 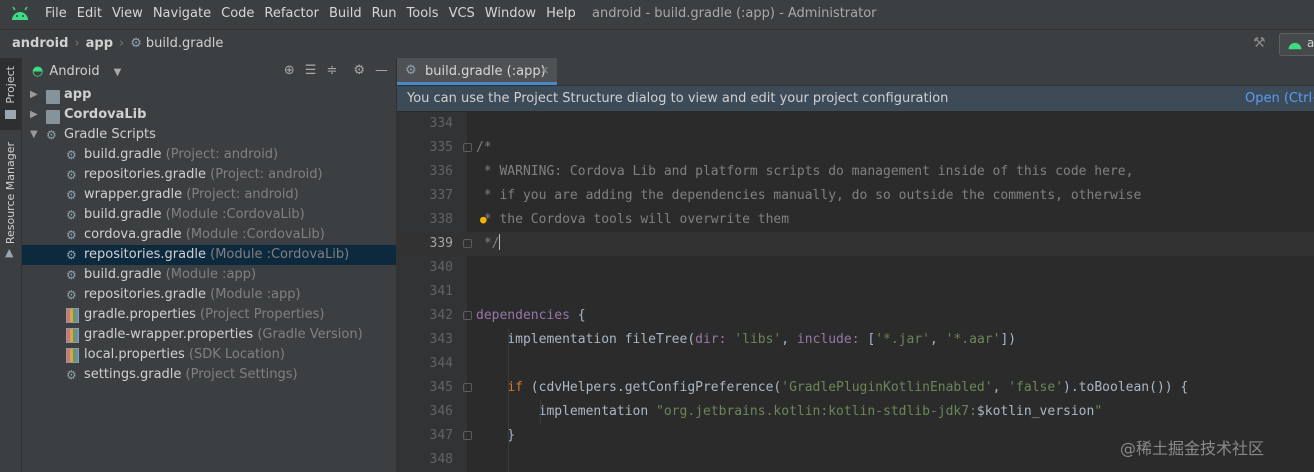 I want to click on chevron-right-icon: ›, so click(x=77, y=43).